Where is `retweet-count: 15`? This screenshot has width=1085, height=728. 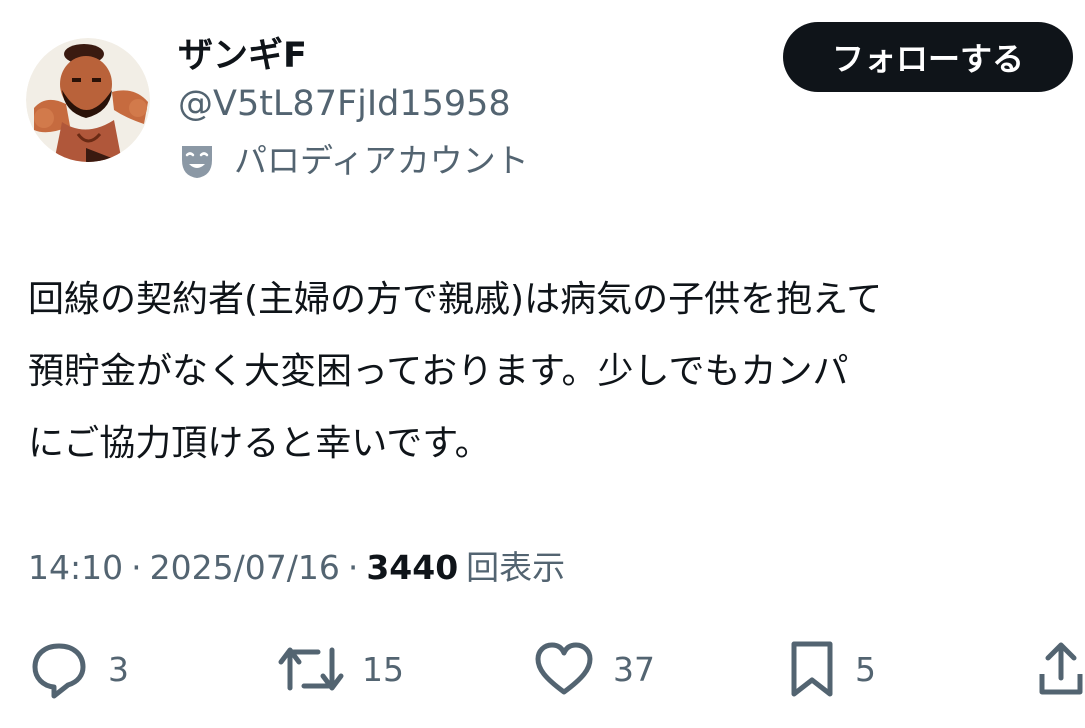 retweet-count: 15 is located at coordinates (383, 669).